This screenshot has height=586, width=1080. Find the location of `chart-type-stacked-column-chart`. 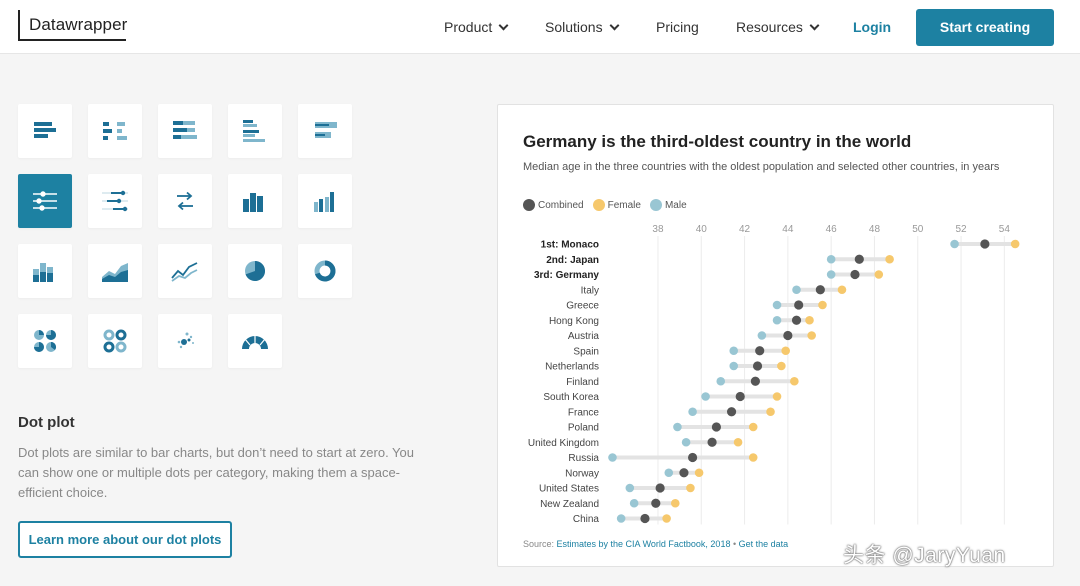

chart-type-stacked-column-chart is located at coordinates (45, 271).